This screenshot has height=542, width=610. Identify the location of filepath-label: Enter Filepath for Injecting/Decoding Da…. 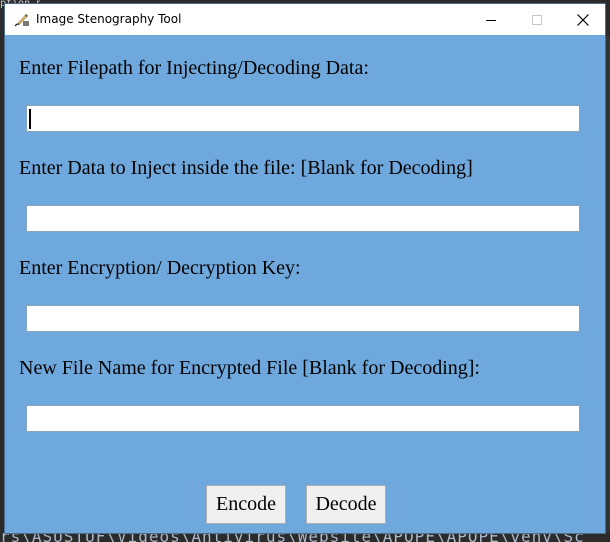
(194, 68).